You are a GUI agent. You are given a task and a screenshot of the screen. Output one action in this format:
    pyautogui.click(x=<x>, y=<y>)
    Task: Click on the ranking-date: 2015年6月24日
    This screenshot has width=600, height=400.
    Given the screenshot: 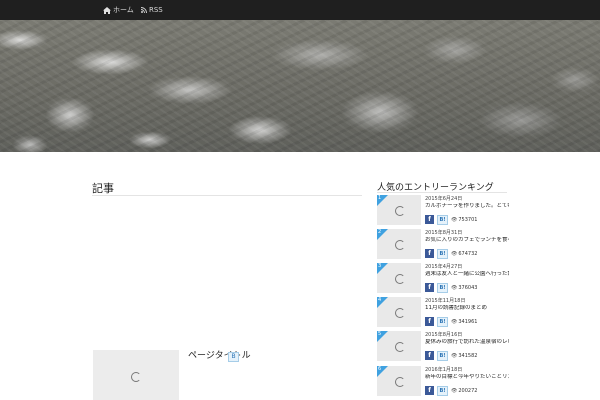 What is the action you would take?
    pyautogui.click(x=444, y=199)
    